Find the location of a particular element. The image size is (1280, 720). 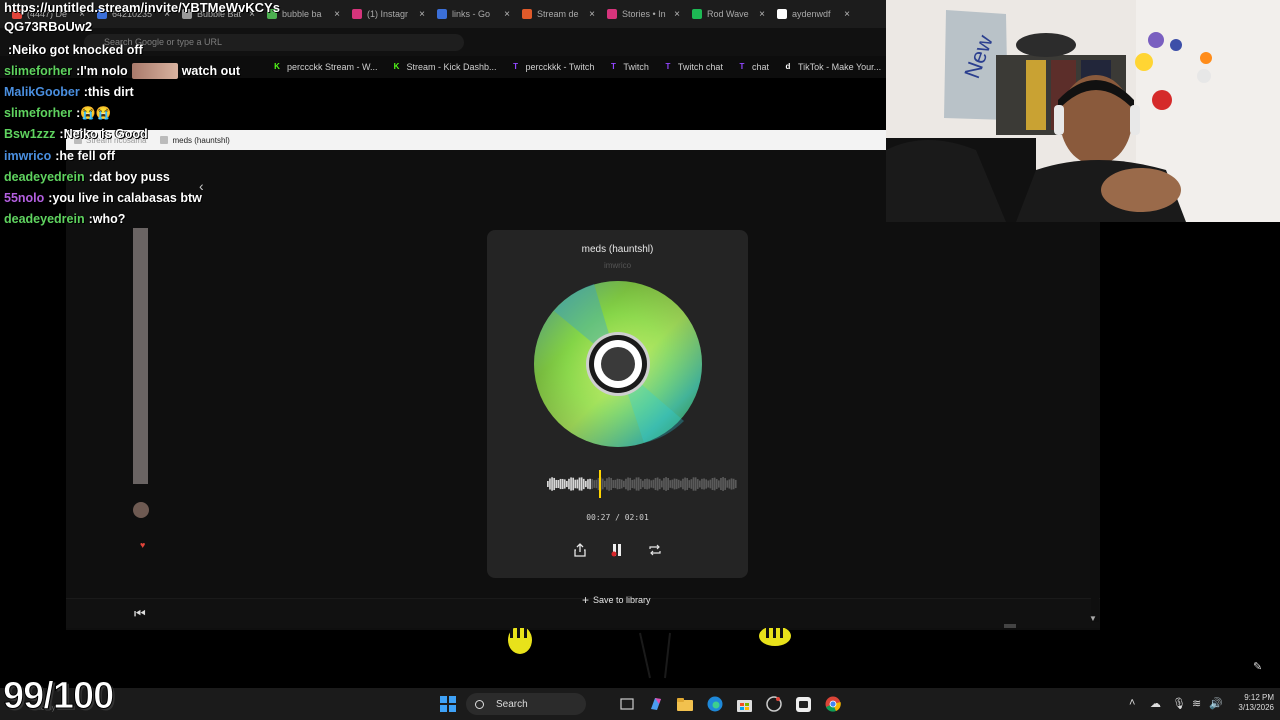

share-icon is located at coordinates (580, 550).